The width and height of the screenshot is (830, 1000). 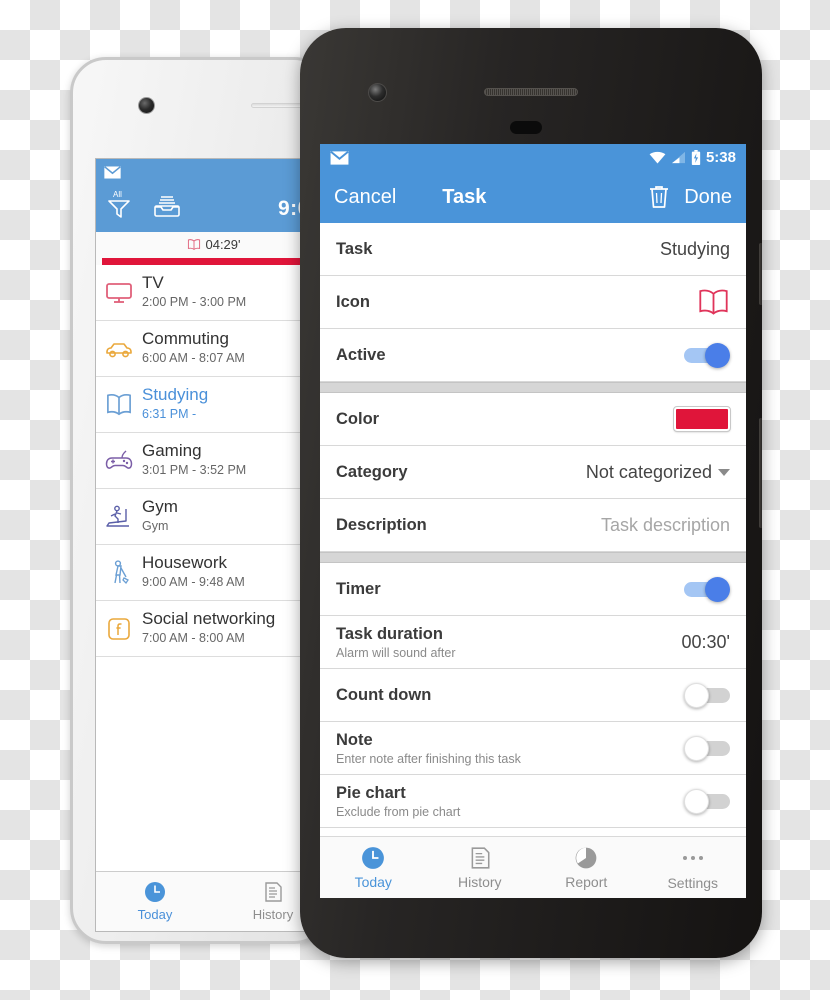 What do you see at coordinates (696, 157) in the screenshot?
I see `battery-charging-icon` at bounding box center [696, 157].